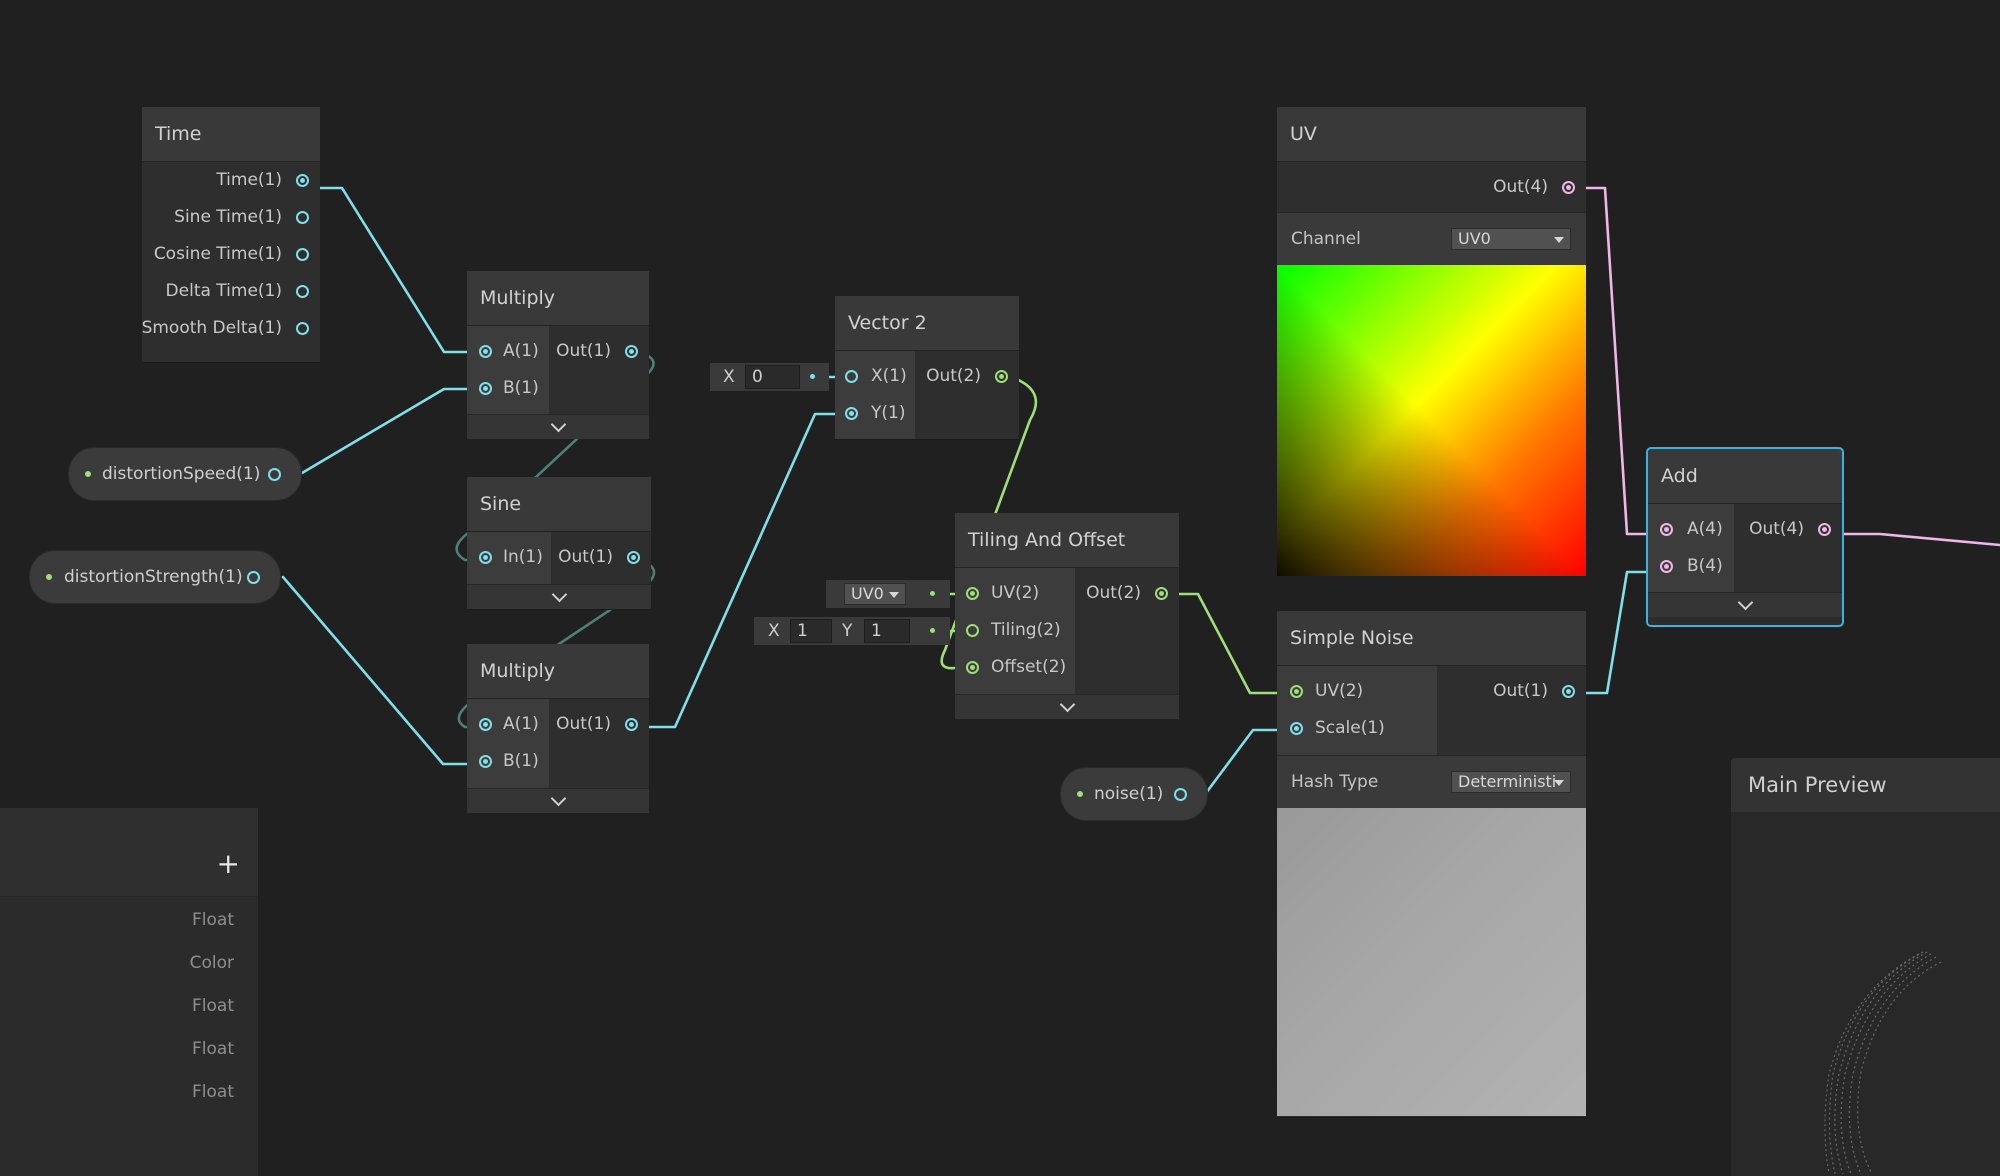 The image size is (2000, 1176). I want to click on input-b: B(4), so click(1685, 566).